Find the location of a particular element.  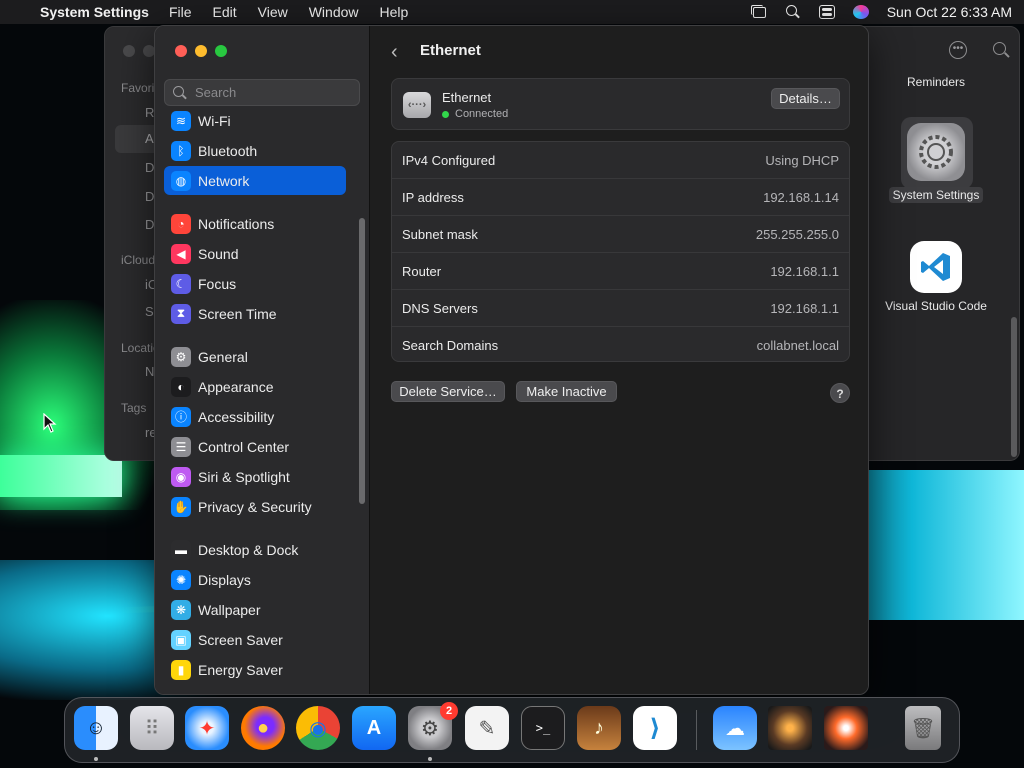

ethernet-icon: ‹···› is located at coordinates (417, 105).